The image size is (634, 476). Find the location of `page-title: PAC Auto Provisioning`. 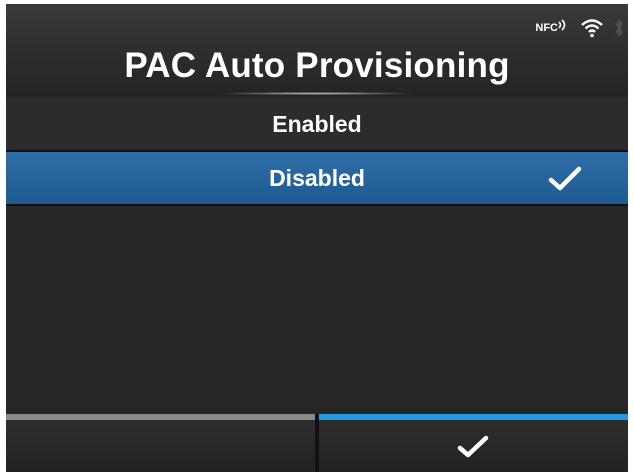

page-title: PAC Auto Provisioning is located at coordinates (317, 65).